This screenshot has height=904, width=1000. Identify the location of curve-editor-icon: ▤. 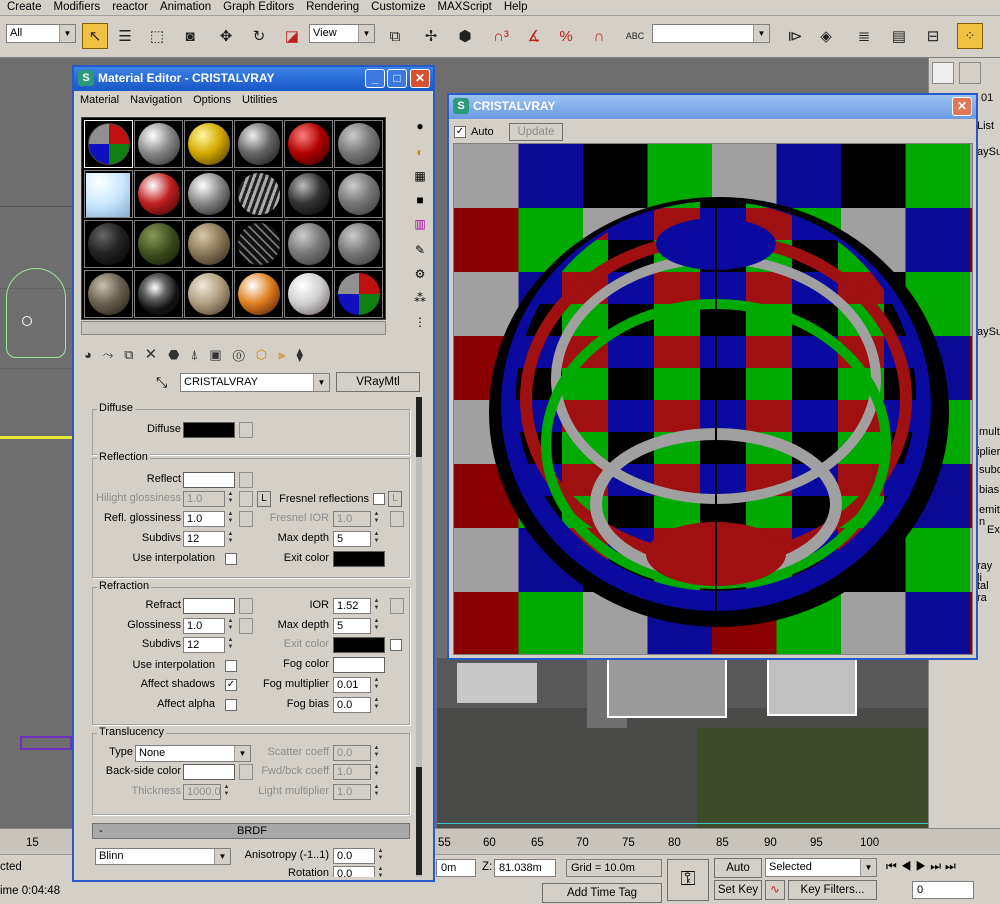
(899, 36).